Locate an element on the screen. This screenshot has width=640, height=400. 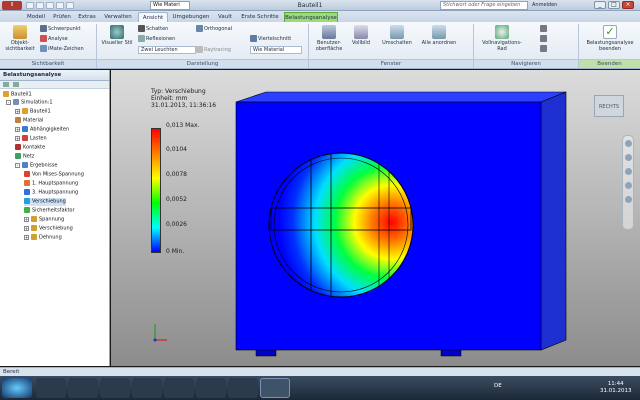
tab-erste-schritte: Erste Schritte is located at coordinates (260, 17).